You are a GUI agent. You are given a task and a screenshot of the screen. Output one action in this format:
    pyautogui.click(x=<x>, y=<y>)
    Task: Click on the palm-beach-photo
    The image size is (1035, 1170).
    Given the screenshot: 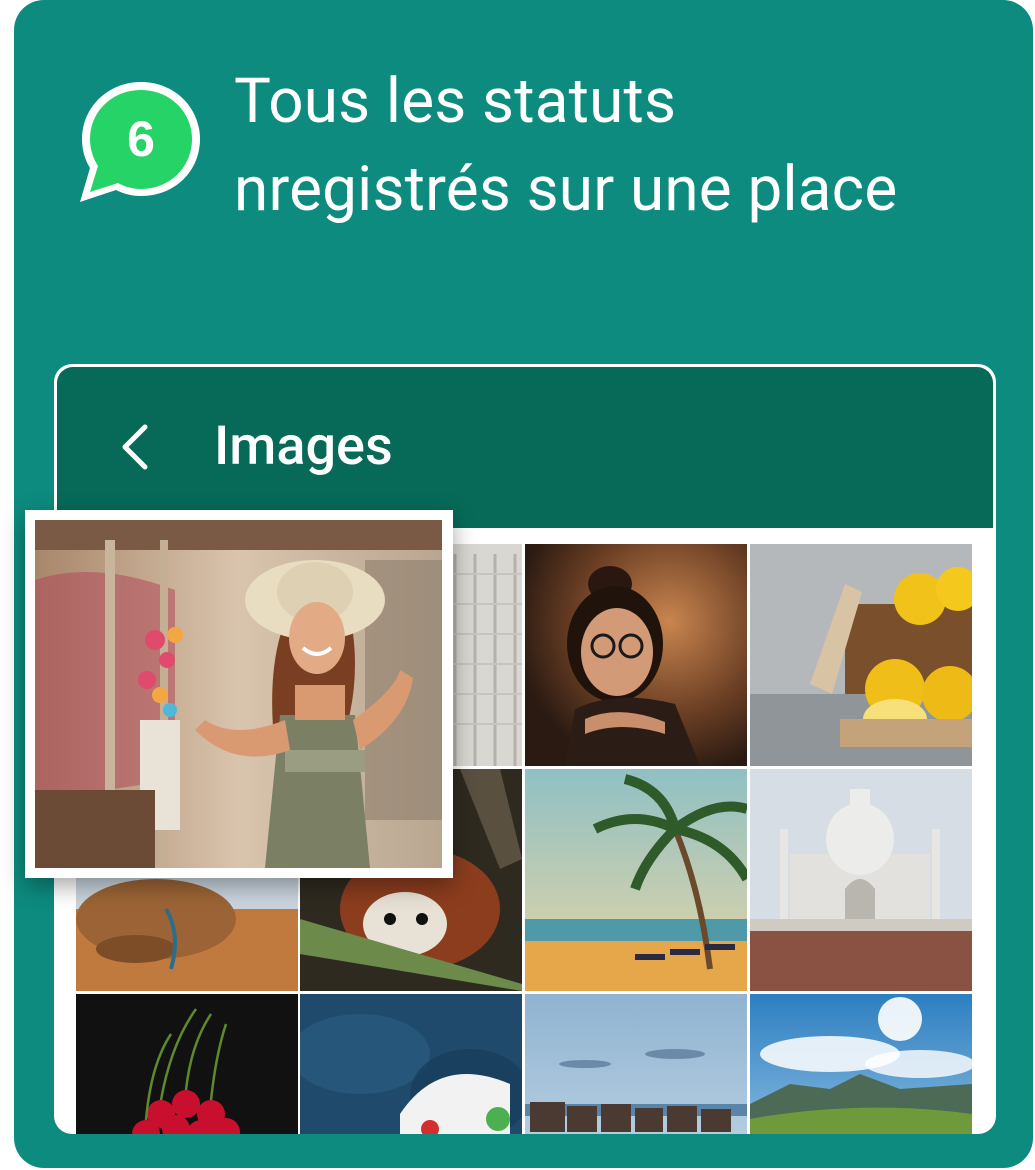 What is the action you would take?
    pyautogui.click(x=636, y=880)
    